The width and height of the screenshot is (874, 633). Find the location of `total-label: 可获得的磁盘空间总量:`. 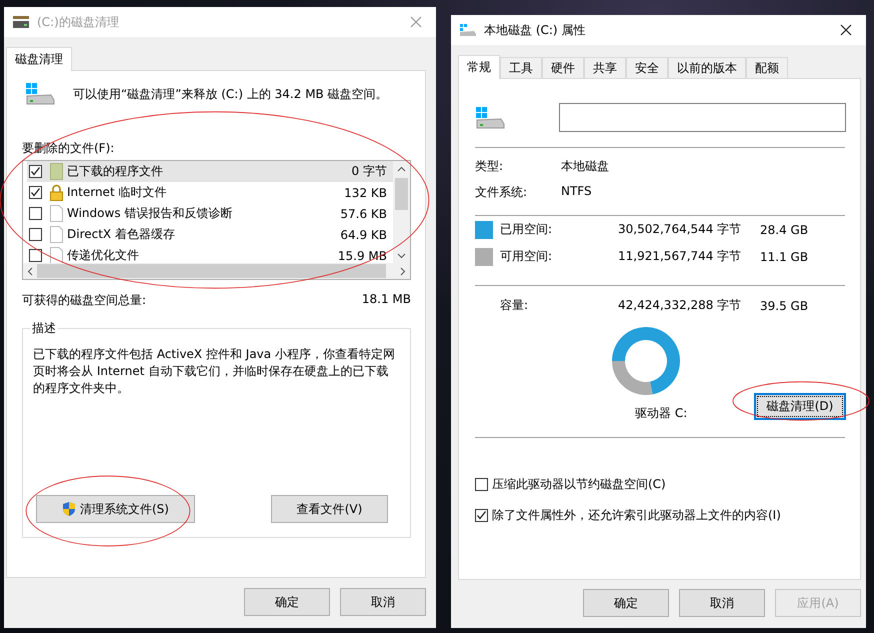

total-label: 可获得的磁盘空间总量: is located at coordinates (84, 300).